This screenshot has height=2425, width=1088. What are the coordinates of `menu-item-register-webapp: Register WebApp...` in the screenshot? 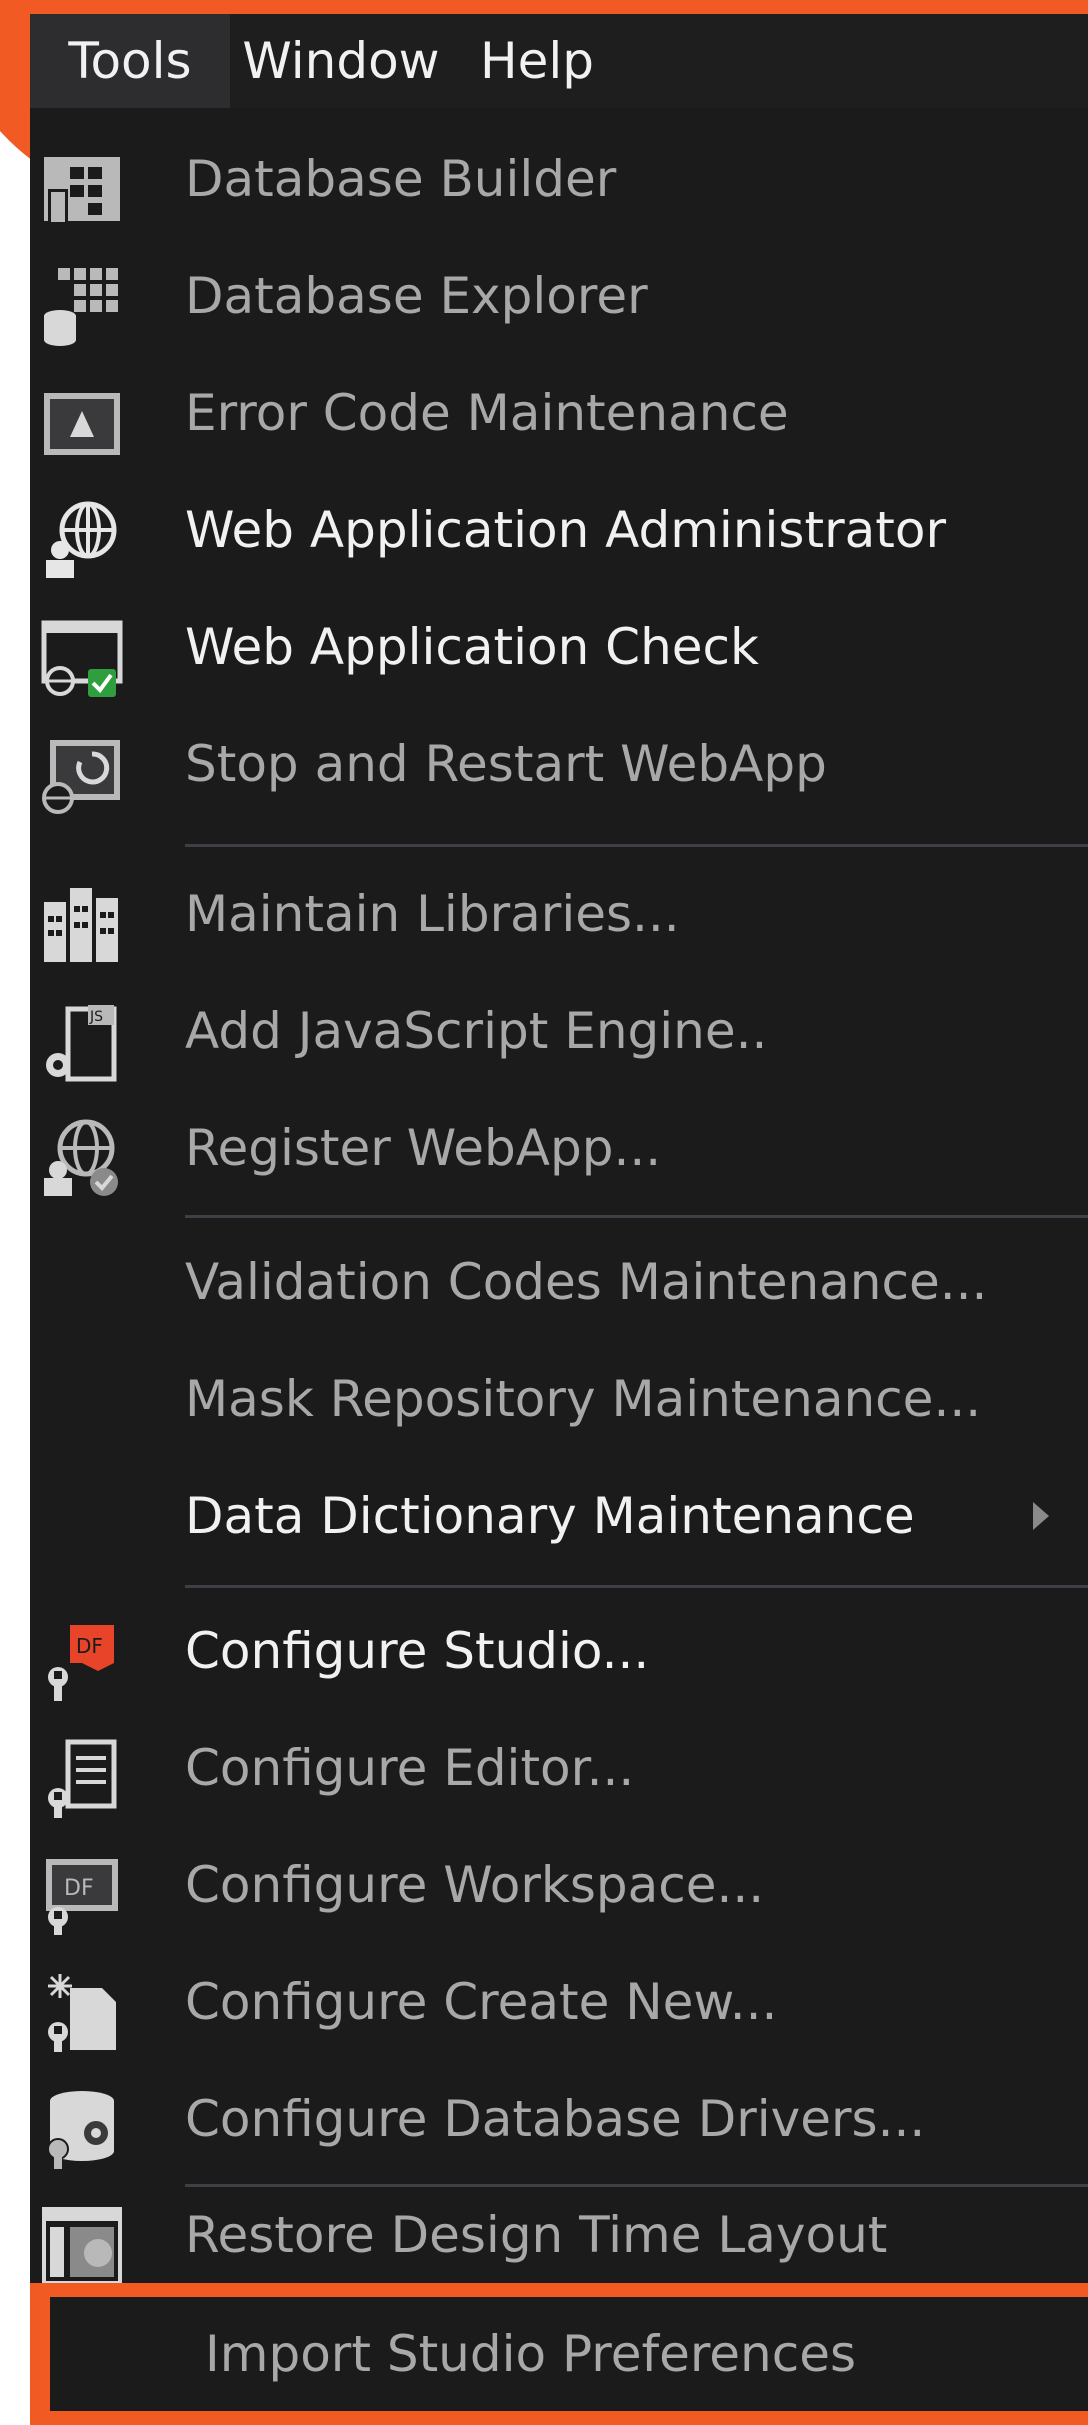 It's located at (559, 1148).